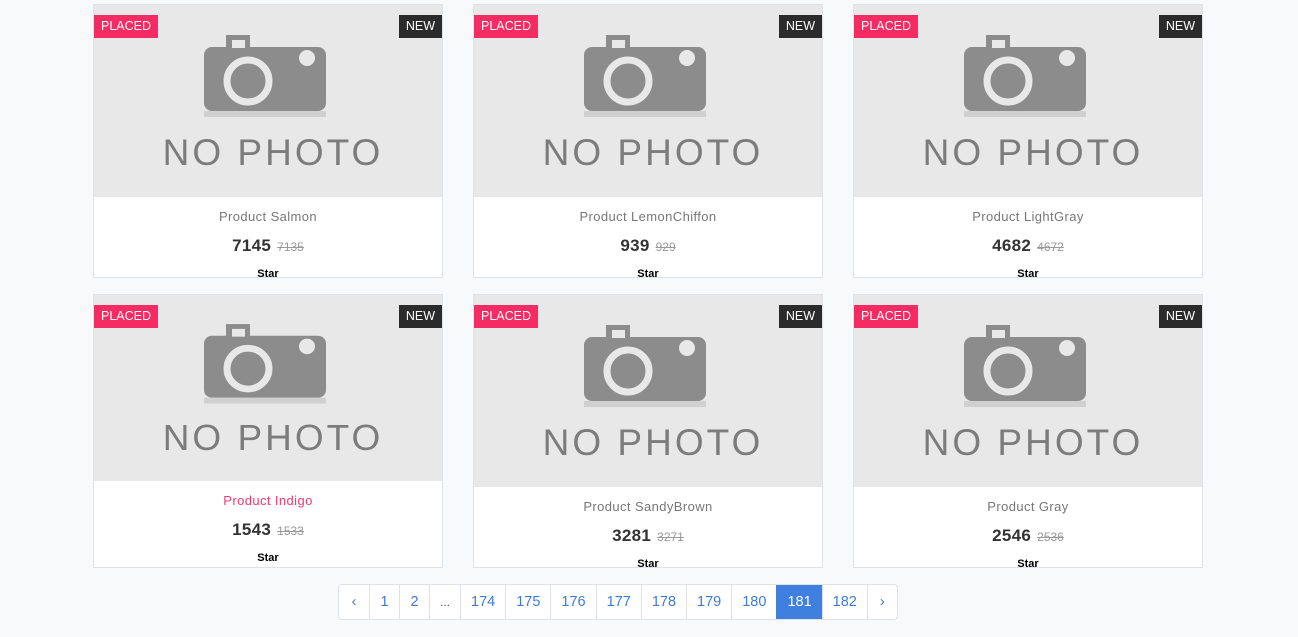 The image size is (1298, 637). I want to click on prev-page-button: ‹, so click(354, 602).